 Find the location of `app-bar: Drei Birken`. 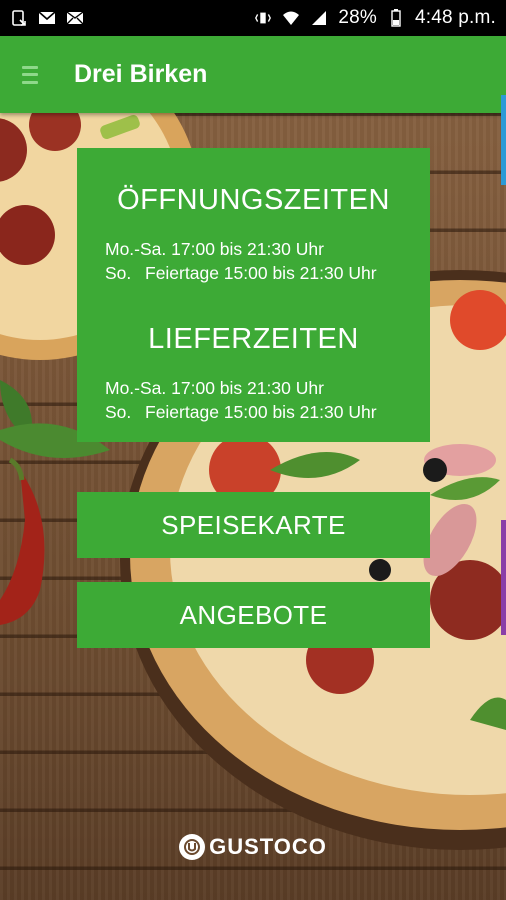

app-bar: Drei Birken is located at coordinates (253, 74).